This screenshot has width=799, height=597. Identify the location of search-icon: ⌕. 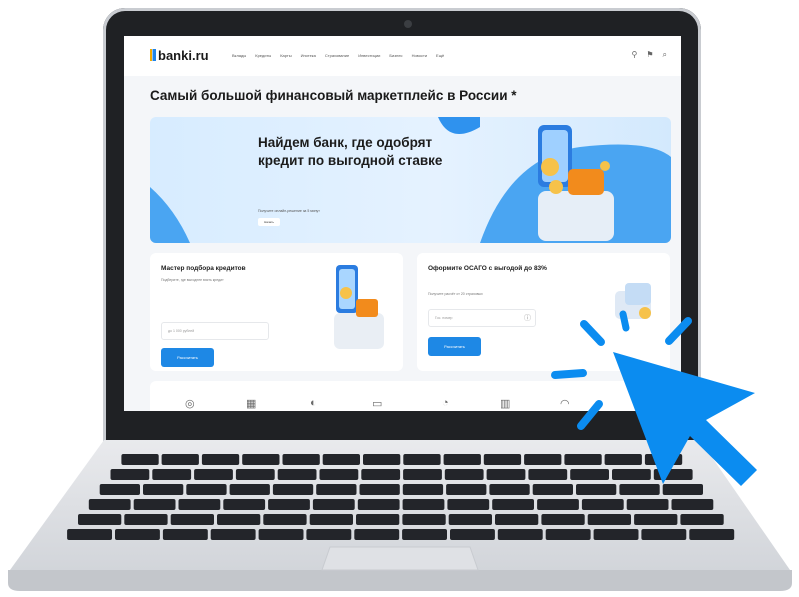
(665, 55).